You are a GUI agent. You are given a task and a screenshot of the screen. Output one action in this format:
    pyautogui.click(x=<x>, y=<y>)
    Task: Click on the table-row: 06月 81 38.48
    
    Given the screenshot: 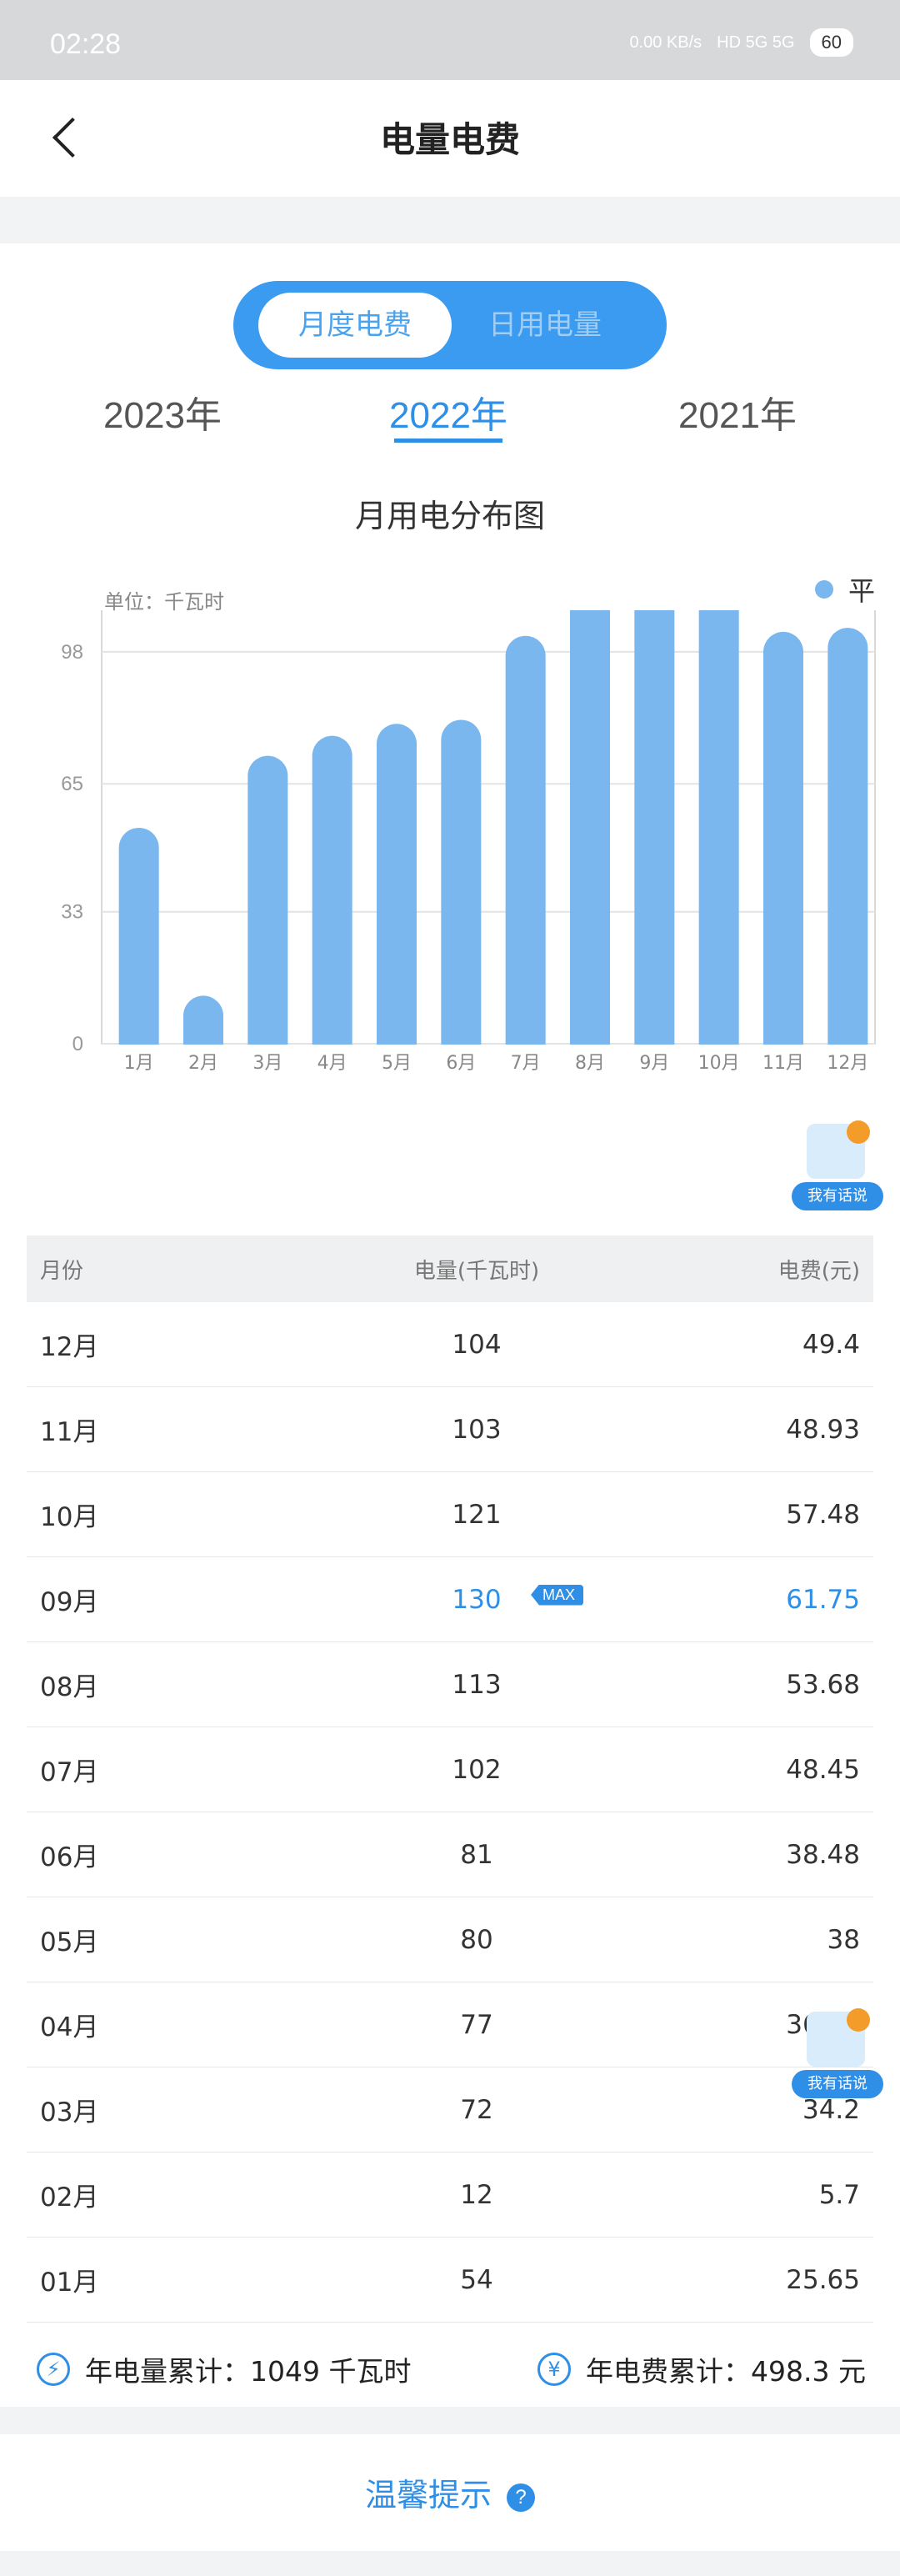 What is the action you would take?
    pyautogui.click(x=450, y=1854)
    